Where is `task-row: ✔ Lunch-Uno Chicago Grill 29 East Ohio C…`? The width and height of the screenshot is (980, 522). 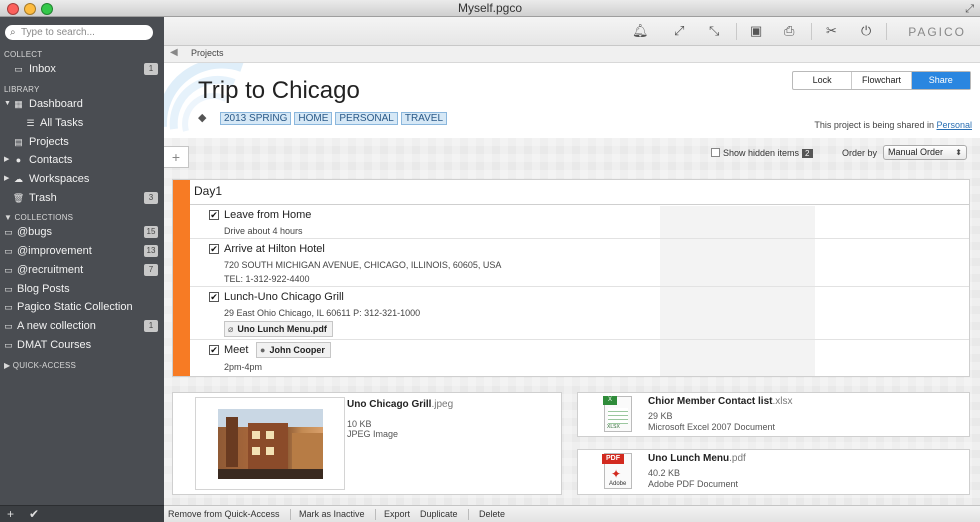 task-row: ✔ Lunch-Uno Chicago Grill 29 East Ohio C… is located at coordinates (479, 315).